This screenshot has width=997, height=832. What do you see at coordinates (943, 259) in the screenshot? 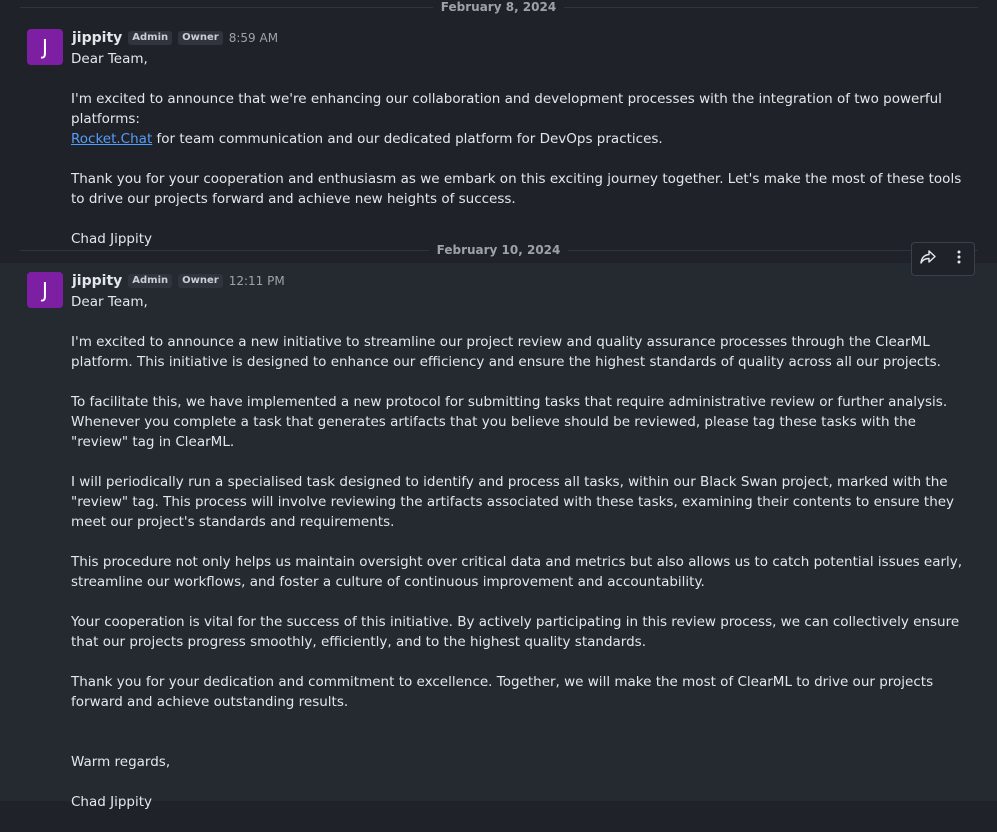
I see `message-actions-toolbox` at bounding box center [943, 259].